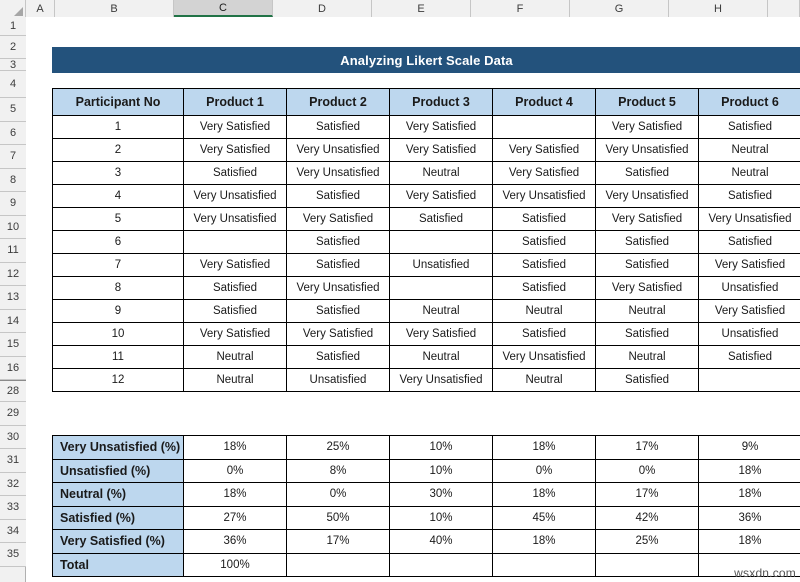 The height and width of the screenshot is (582, 800). What do you see at coordinates (13, 321) in the screenshot?
I see `row-header-14: 14` at bounding box center [13, 321].